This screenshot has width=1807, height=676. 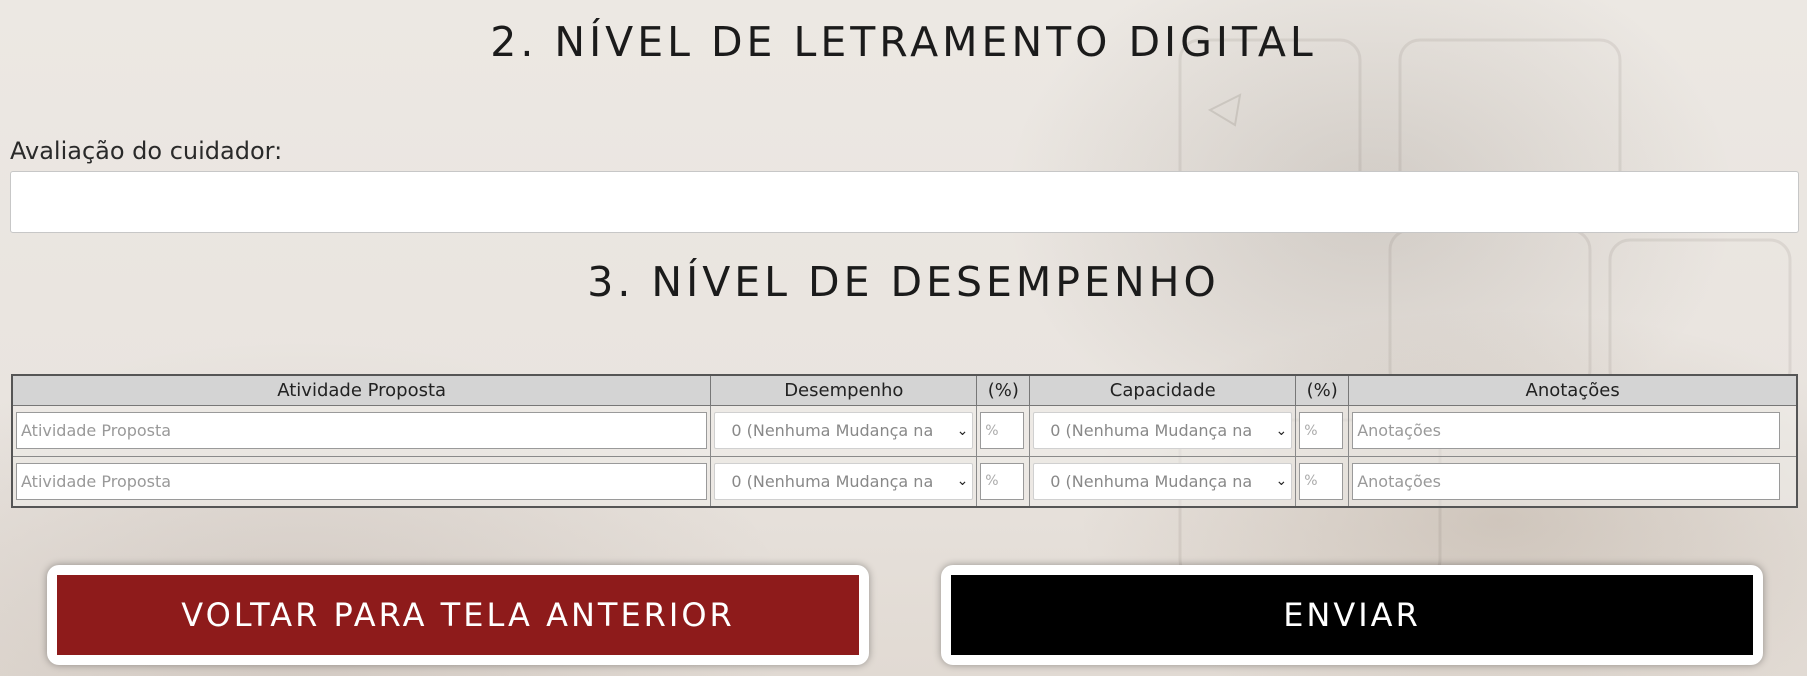 I want to click on back-button: VOLTAR PARA TELA ANTERIOR, so click(x=458, y=615).